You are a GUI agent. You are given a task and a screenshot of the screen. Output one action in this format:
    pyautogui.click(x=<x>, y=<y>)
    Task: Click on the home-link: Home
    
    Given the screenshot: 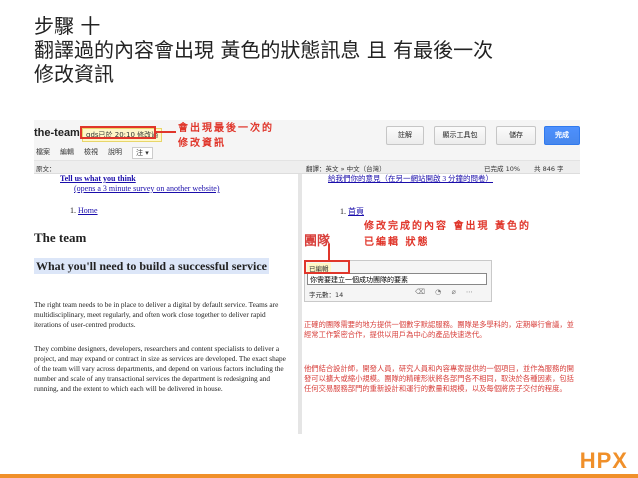 What is the action you would take?
    pyautogui.click(x=88, y=210)
    